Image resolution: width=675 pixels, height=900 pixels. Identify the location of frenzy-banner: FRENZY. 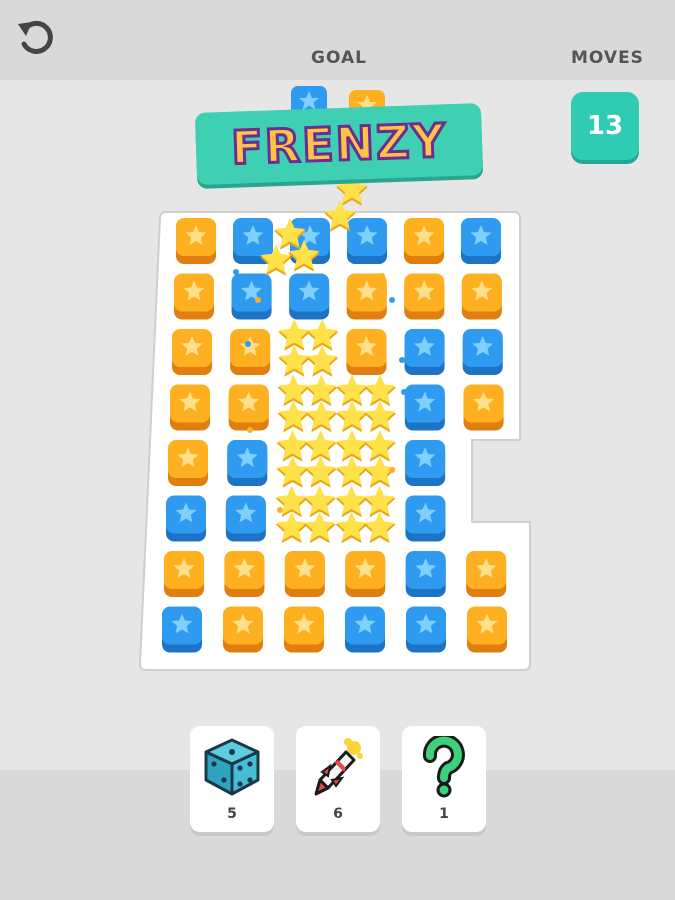
(339, 144).